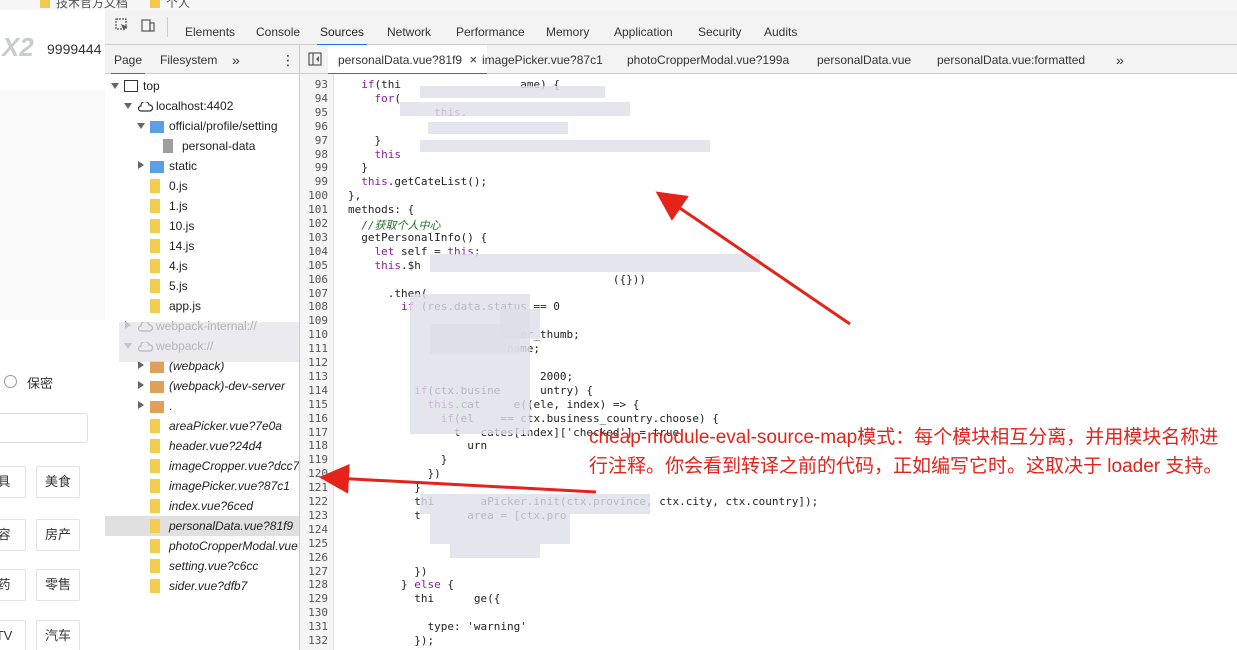 This screenshot has height=650, width=1237. Describe the element at coordinates (458, 478) in the screenshot. I see `arrow-to-file-tree` at that location.